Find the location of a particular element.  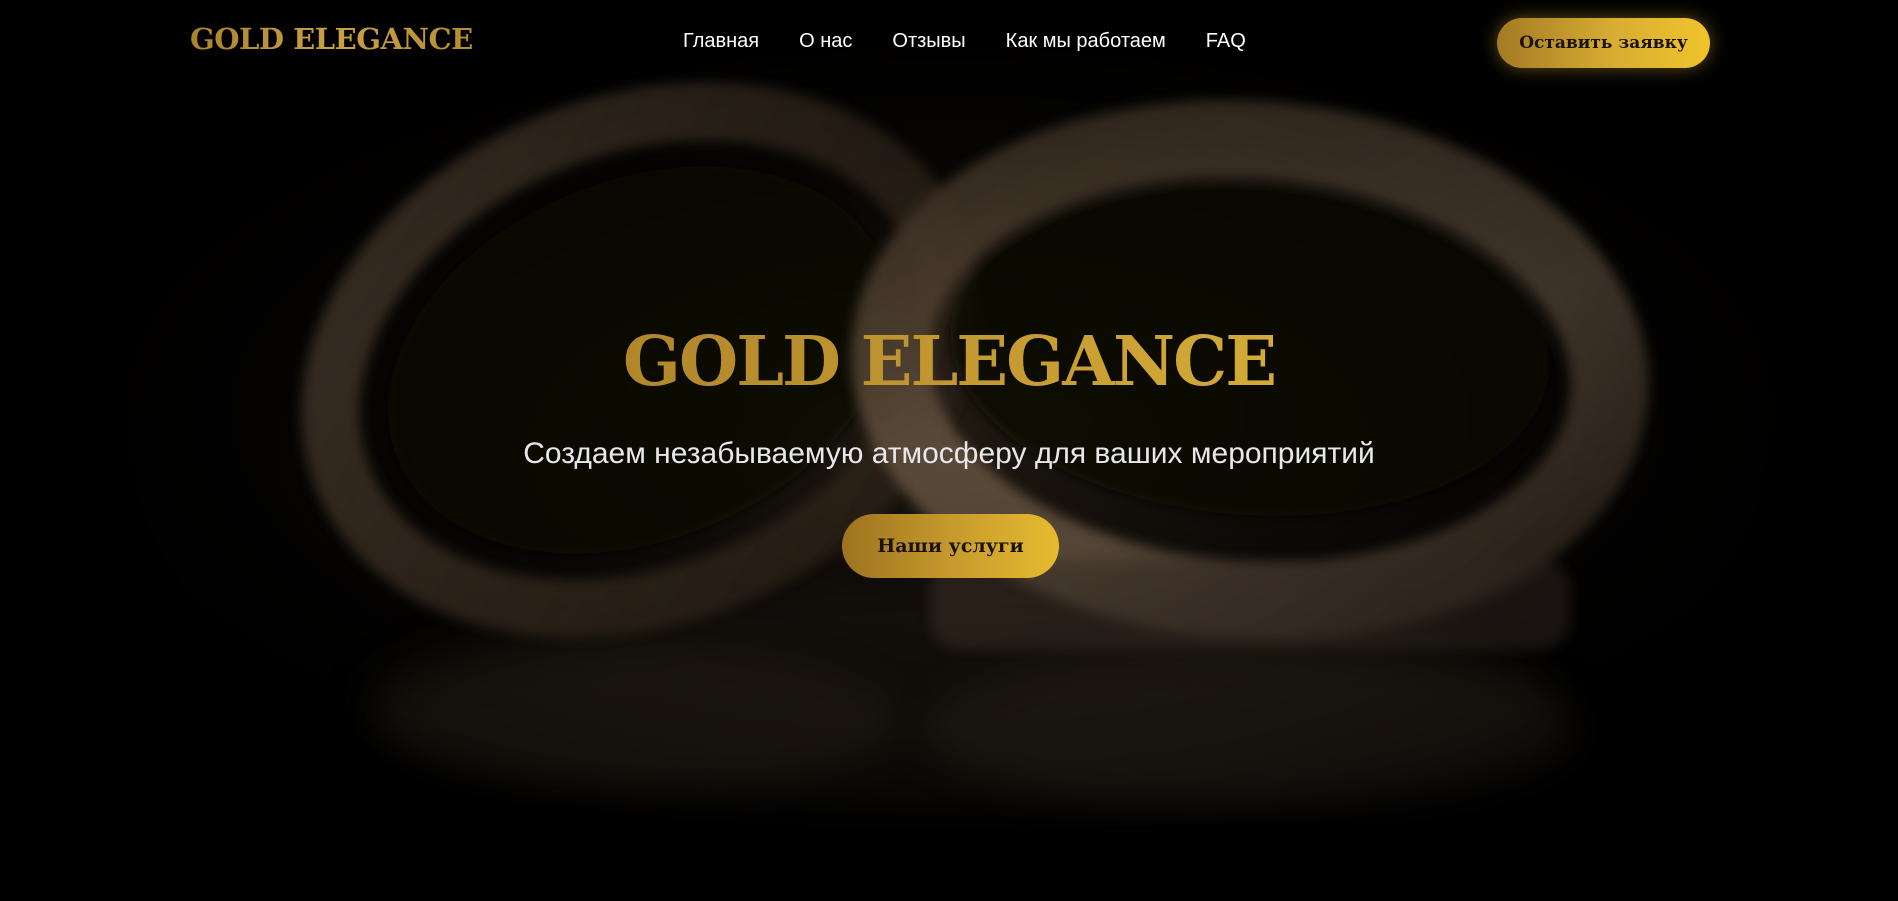

hero-title: GOLD ELEGANCE is located at coordinates (949, 362).